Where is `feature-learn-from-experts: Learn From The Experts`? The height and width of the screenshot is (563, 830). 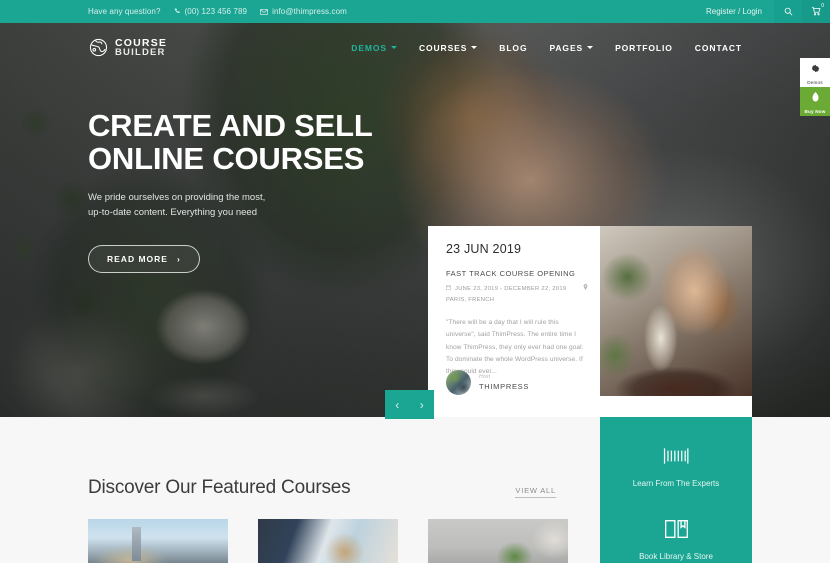
feature-learn-from-experts: Learn From The Experts is located at coordinates (676, 466).